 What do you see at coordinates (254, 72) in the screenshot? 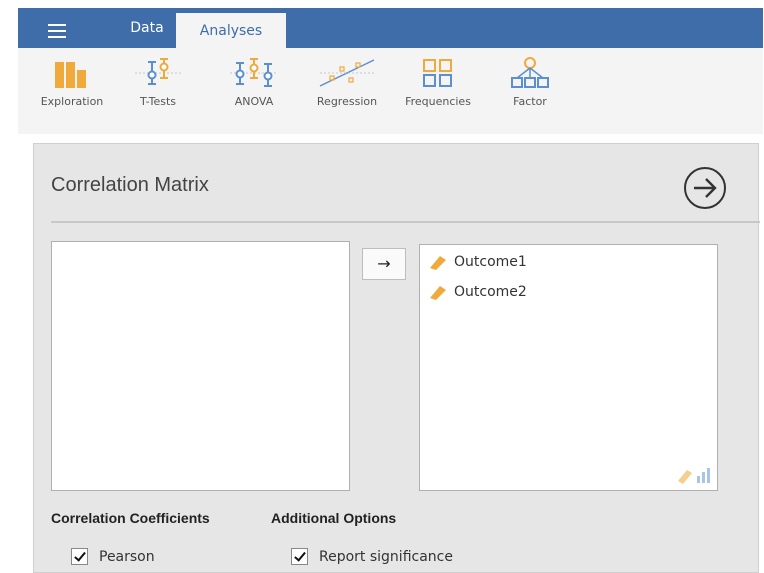
I see `anova-icon` at bounding box center [254, 72].